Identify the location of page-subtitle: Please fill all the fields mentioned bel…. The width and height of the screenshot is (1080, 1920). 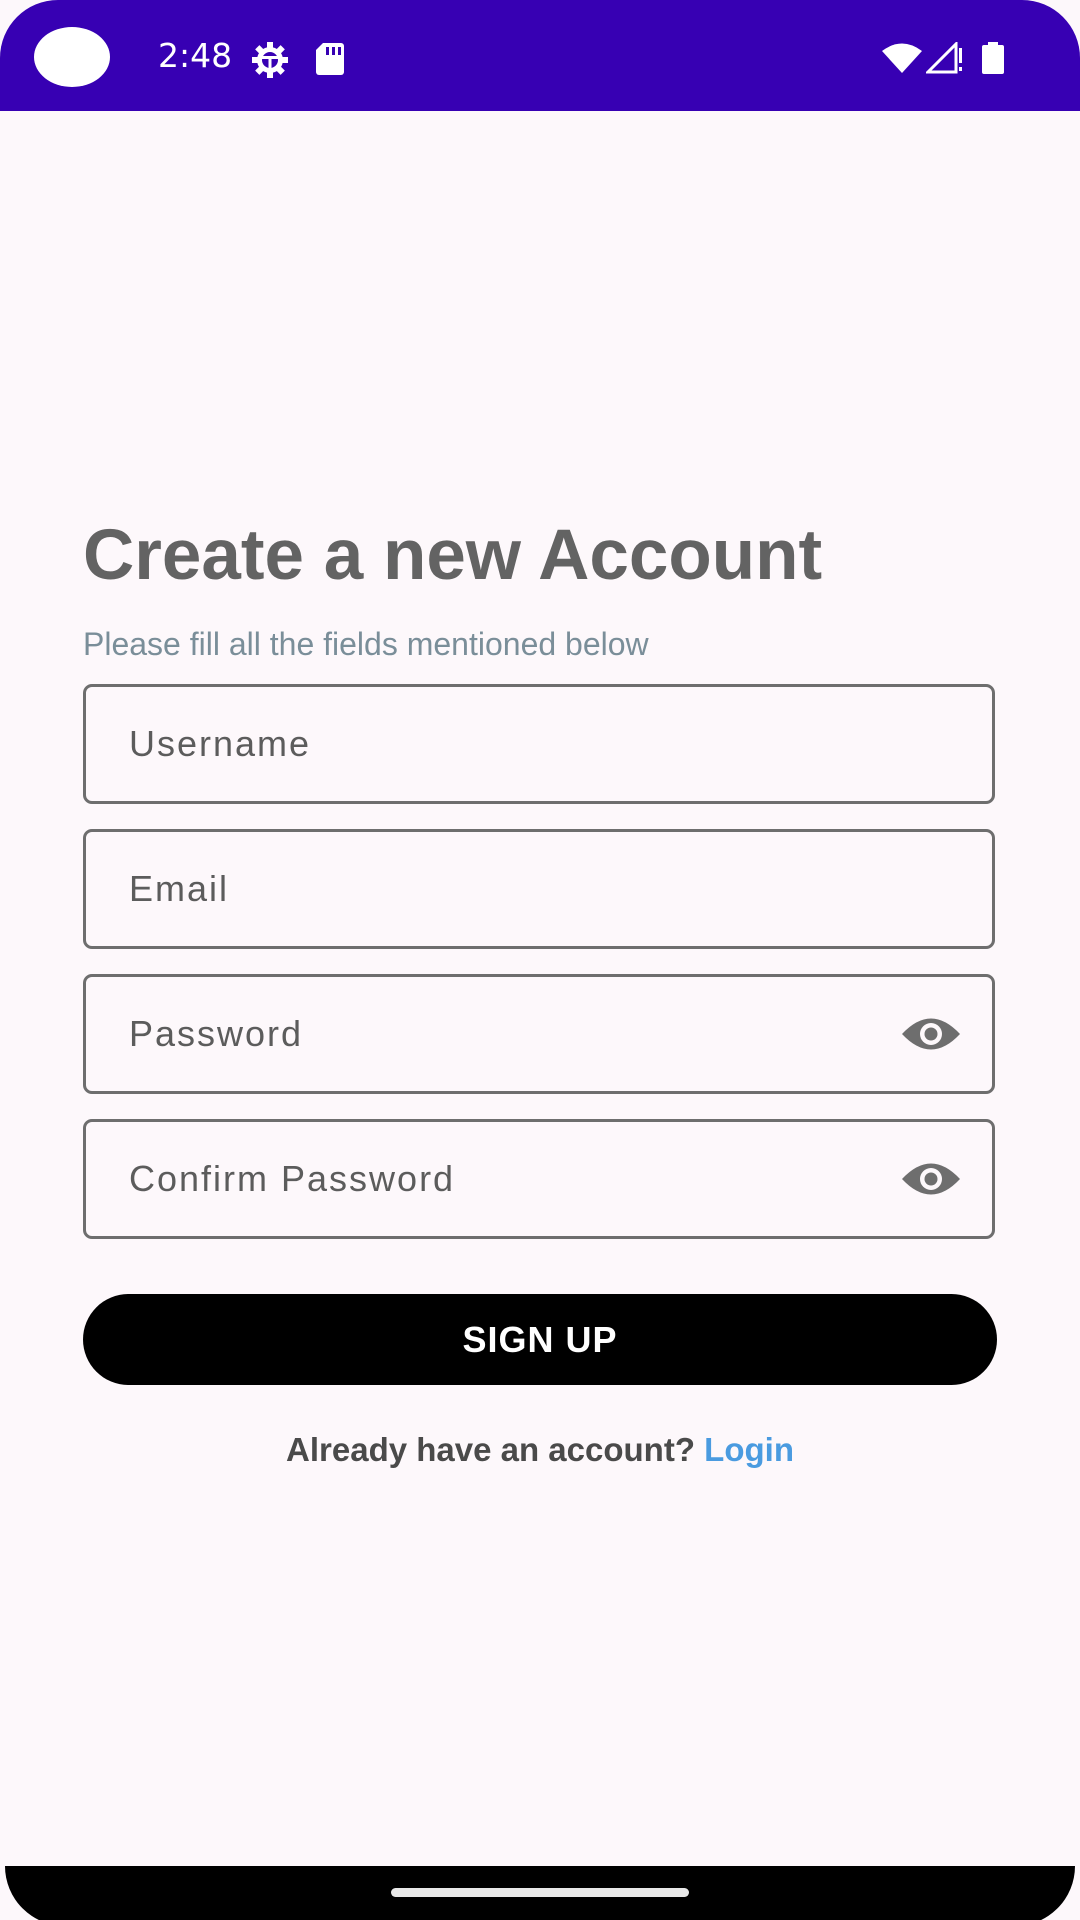
(366, 644).